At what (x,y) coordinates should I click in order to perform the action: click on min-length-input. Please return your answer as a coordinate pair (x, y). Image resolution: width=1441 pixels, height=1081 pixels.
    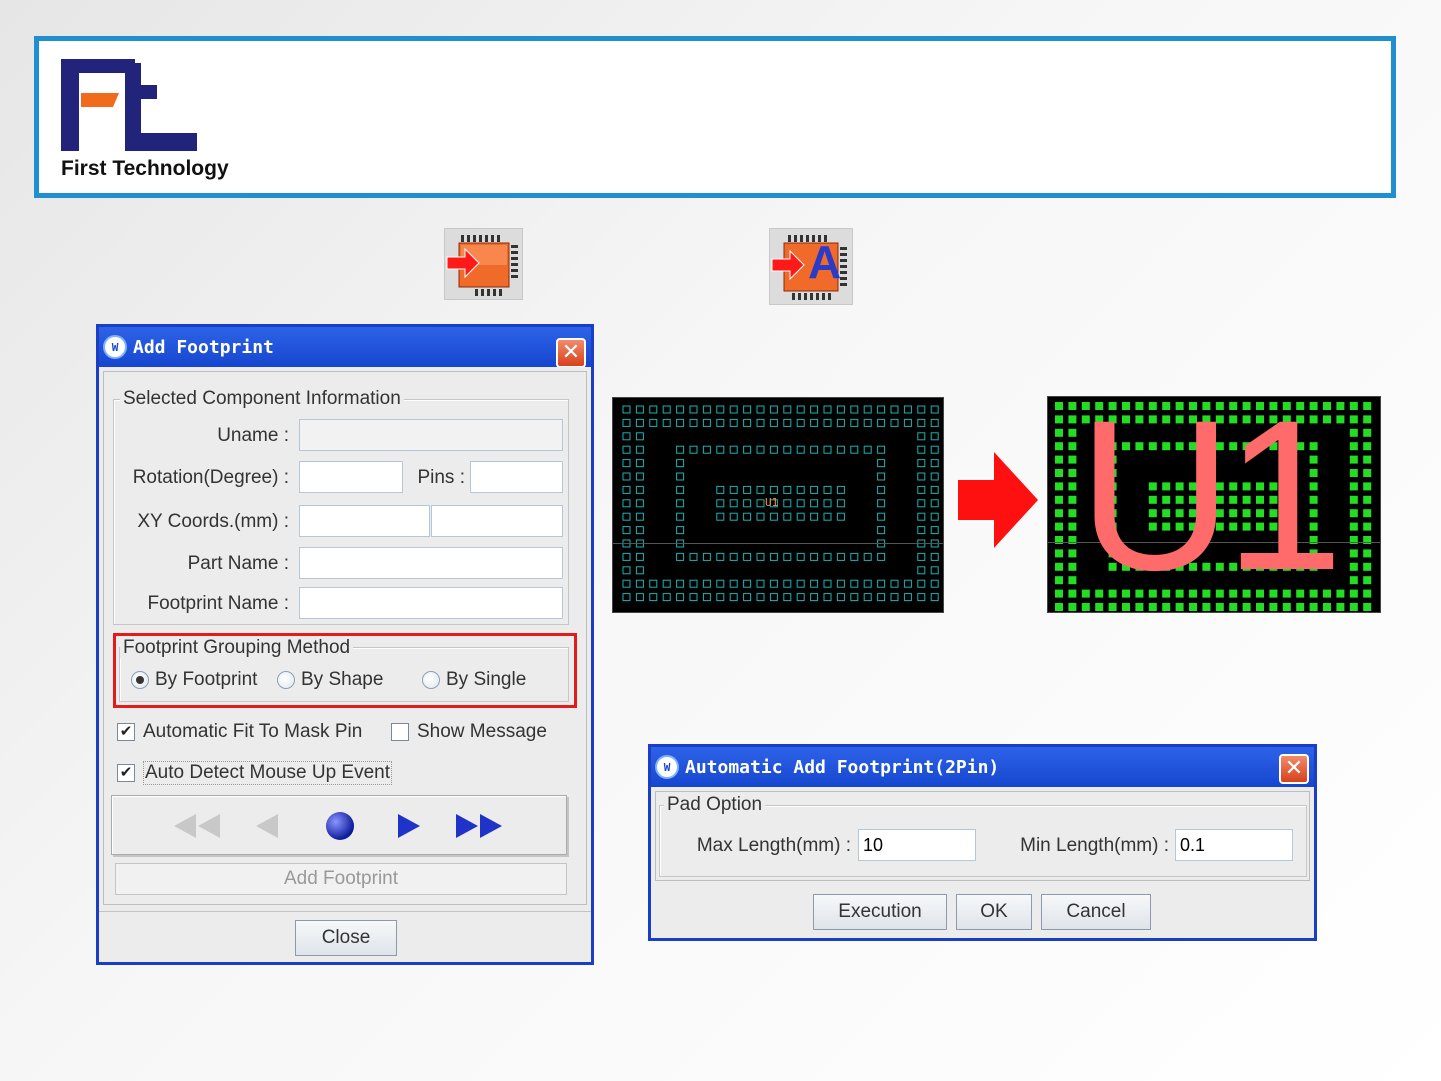
    Looking at the image, I should click on (1234, 845).